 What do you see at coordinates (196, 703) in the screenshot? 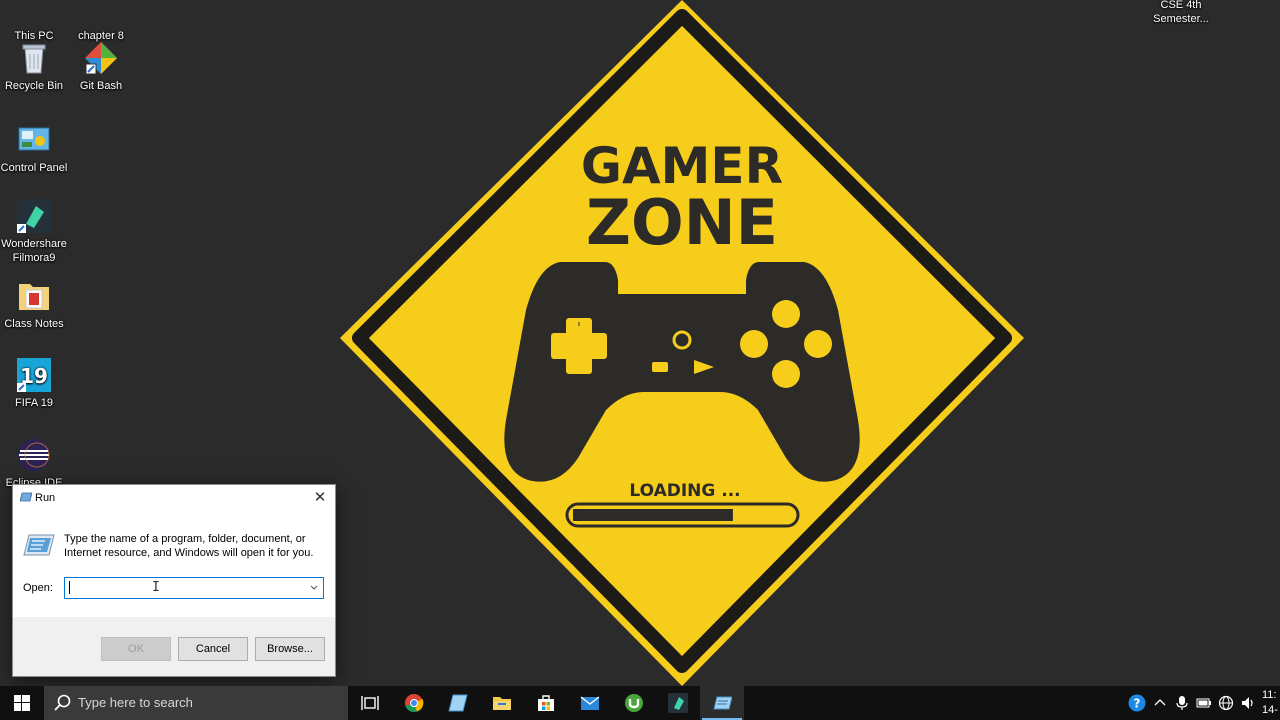
I see `taskbar-search-box: Type here to search` at bounding box center [196, 703].